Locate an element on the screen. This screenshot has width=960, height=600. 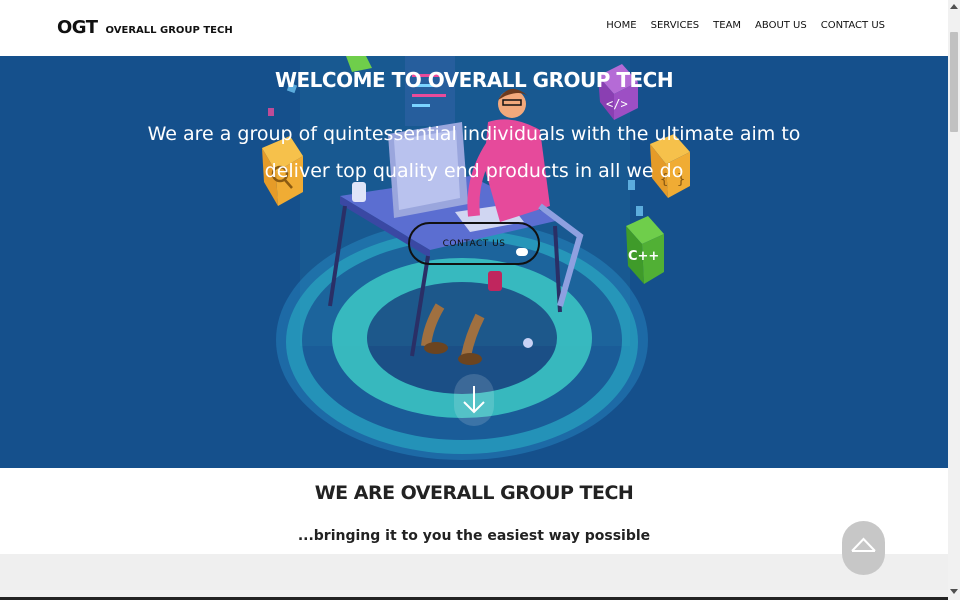
nav-services: SERVICES is located at coordinates (675, 25).